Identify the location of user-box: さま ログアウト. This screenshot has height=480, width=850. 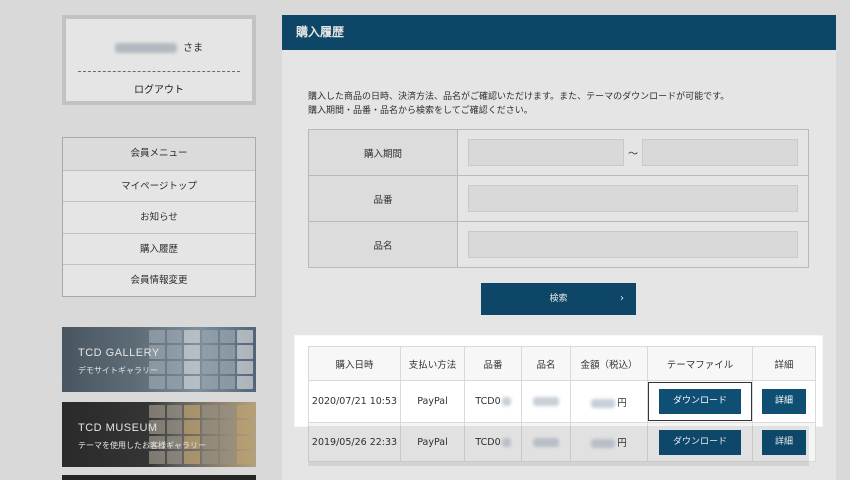
(159, 60).